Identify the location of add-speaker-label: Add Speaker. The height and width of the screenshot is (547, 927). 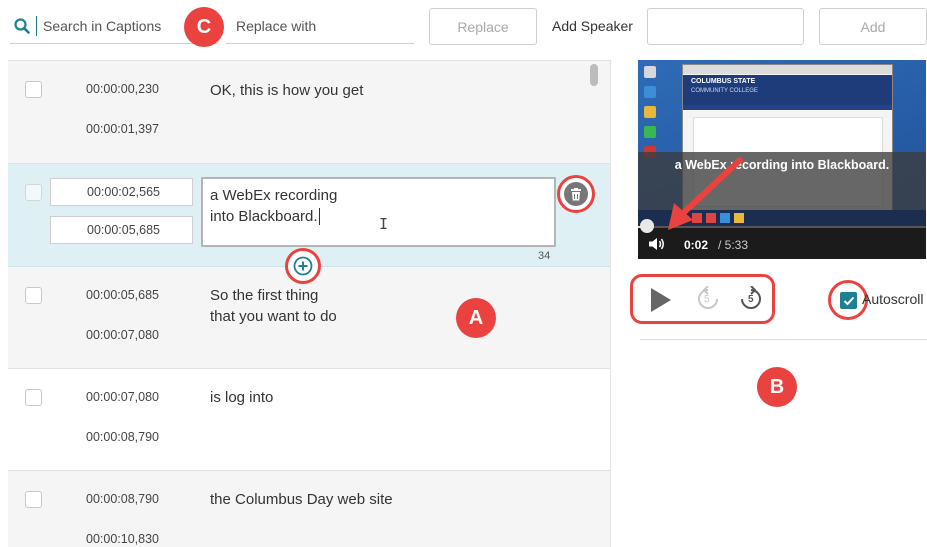
(592, 26).